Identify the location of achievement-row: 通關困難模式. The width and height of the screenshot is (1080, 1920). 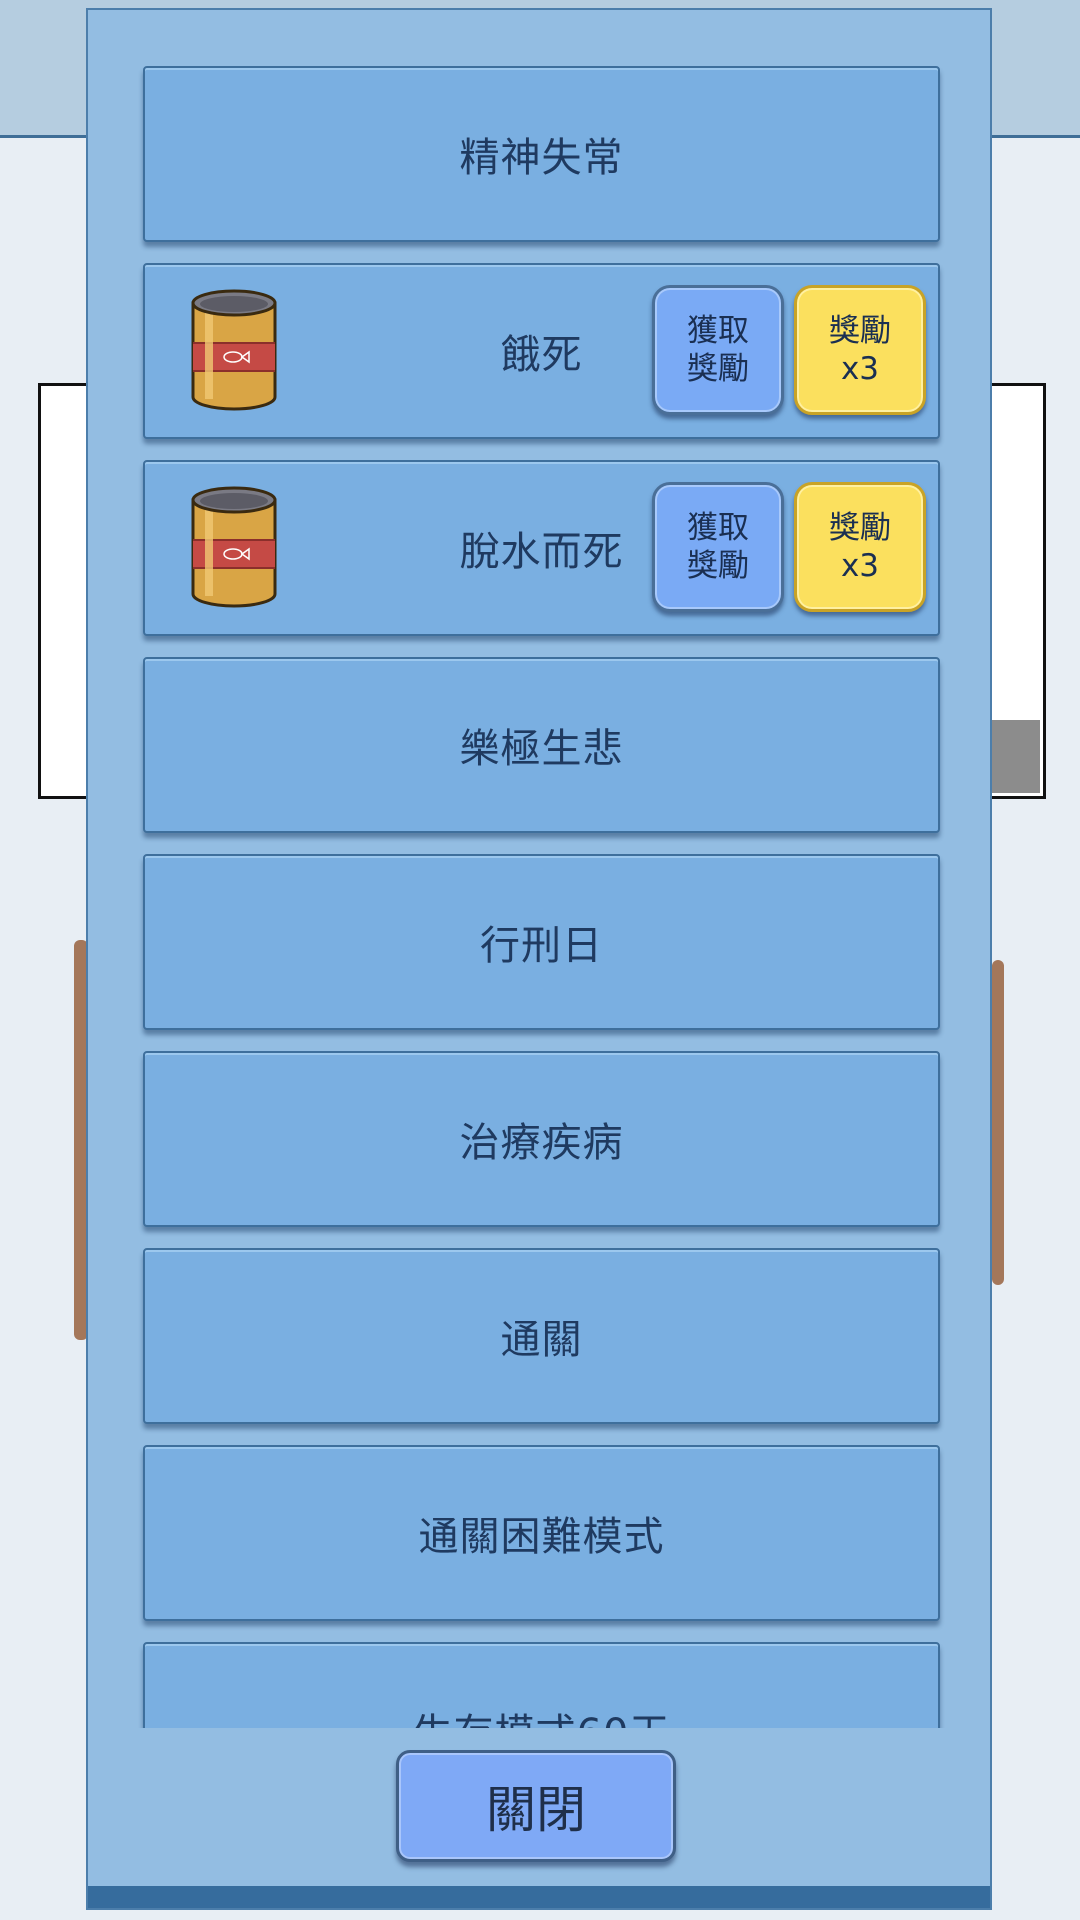
(541, 1533).